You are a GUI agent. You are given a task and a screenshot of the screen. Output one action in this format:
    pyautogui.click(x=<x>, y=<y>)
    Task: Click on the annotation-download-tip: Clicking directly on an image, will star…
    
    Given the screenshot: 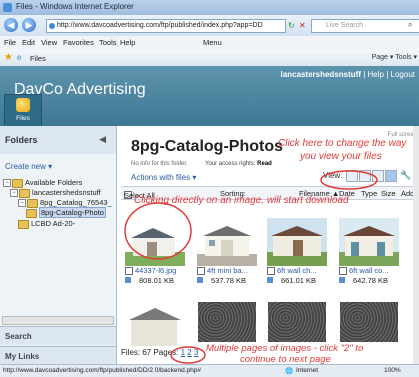 What is the action you would take?
    pyautogui.click(x=241, y=200)
    